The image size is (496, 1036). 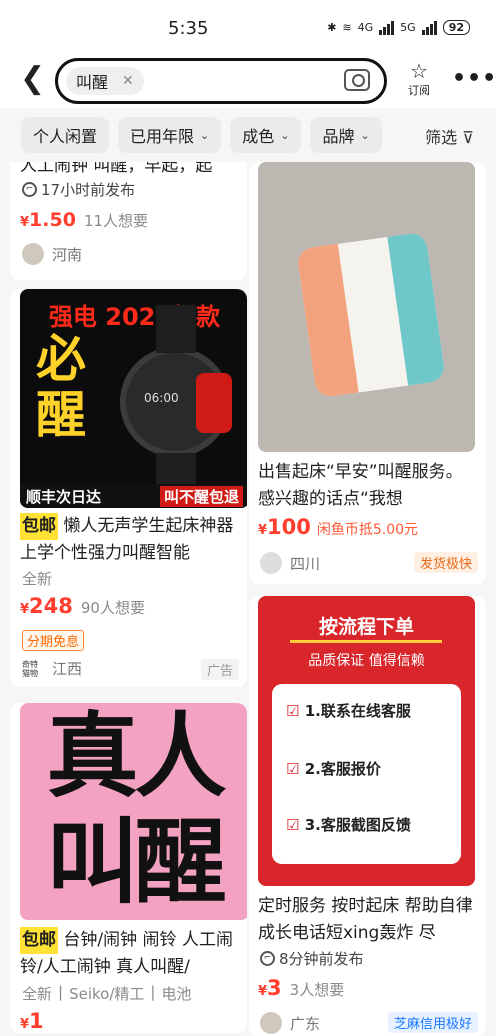 I want to click on step-label: 1.联系在线客服, so click(x=357, y=711).